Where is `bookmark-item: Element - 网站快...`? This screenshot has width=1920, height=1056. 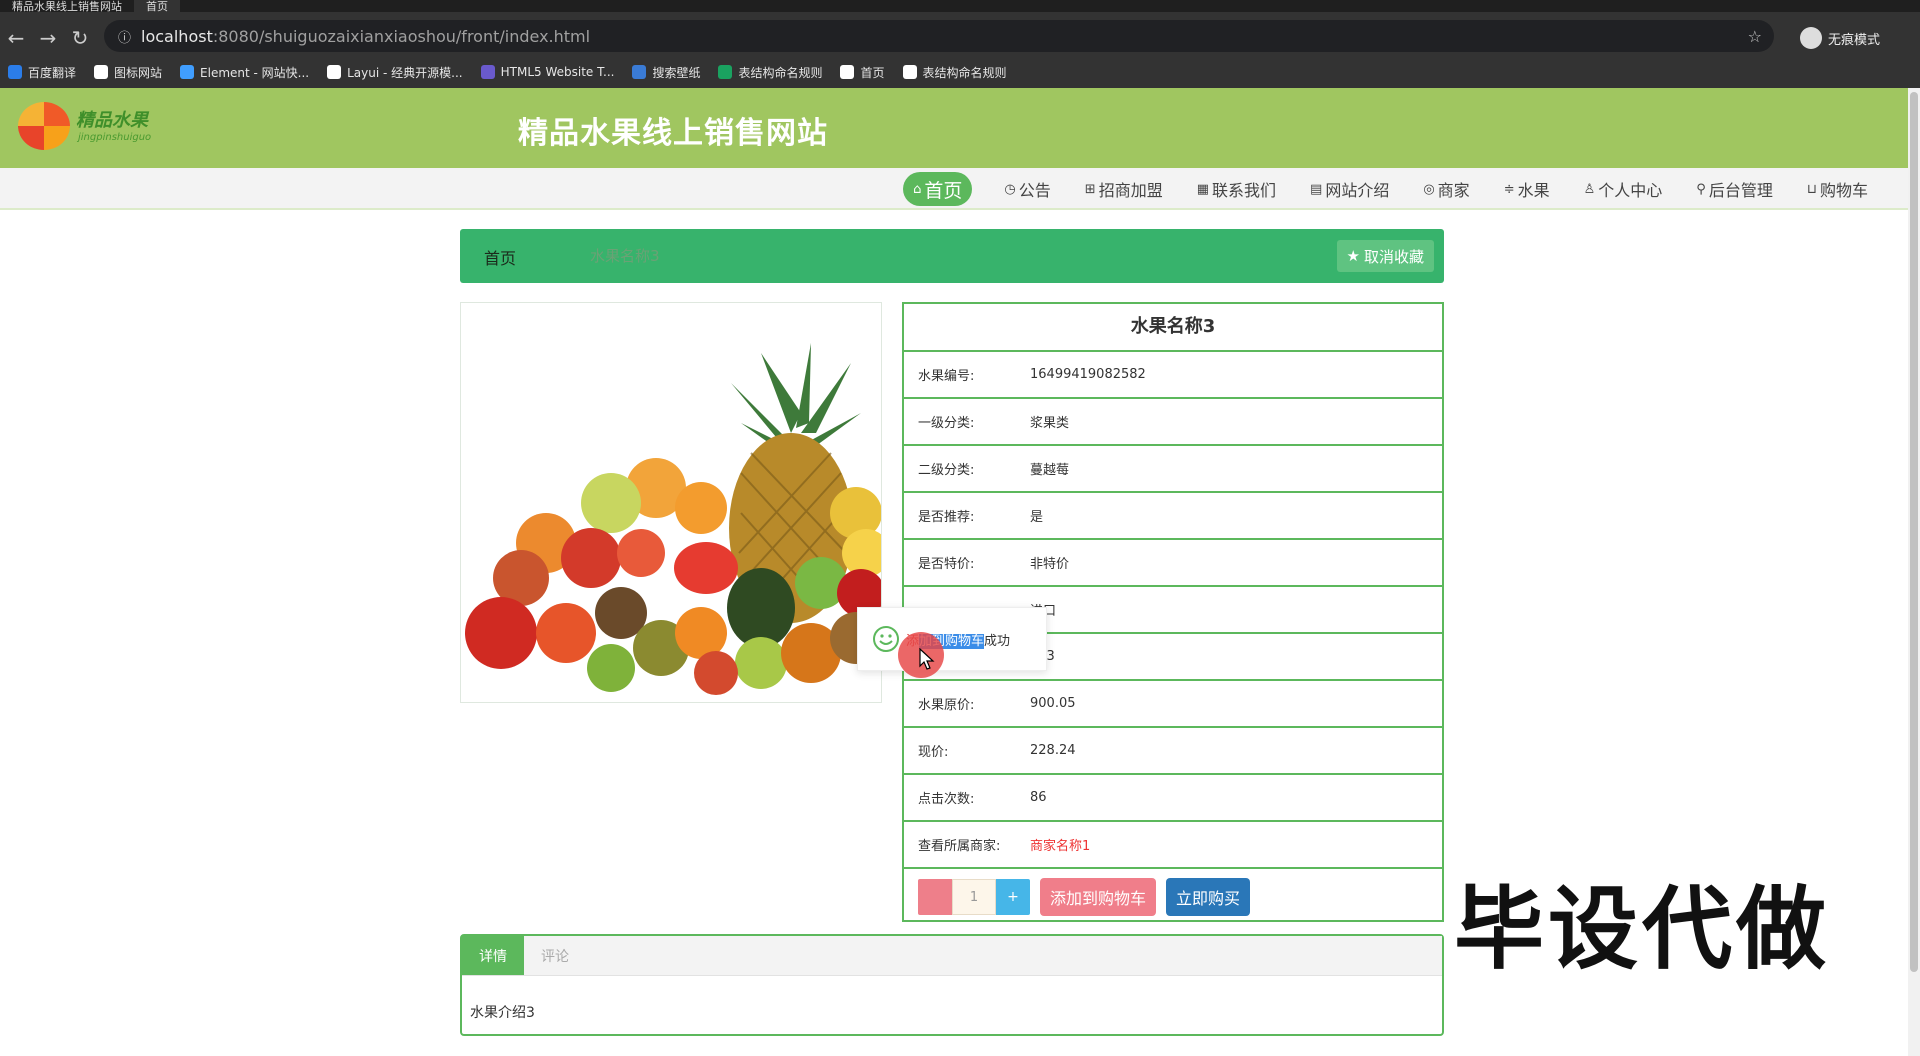
bookmark-item: Element - 网站快... is located at coordinates (244, 72).